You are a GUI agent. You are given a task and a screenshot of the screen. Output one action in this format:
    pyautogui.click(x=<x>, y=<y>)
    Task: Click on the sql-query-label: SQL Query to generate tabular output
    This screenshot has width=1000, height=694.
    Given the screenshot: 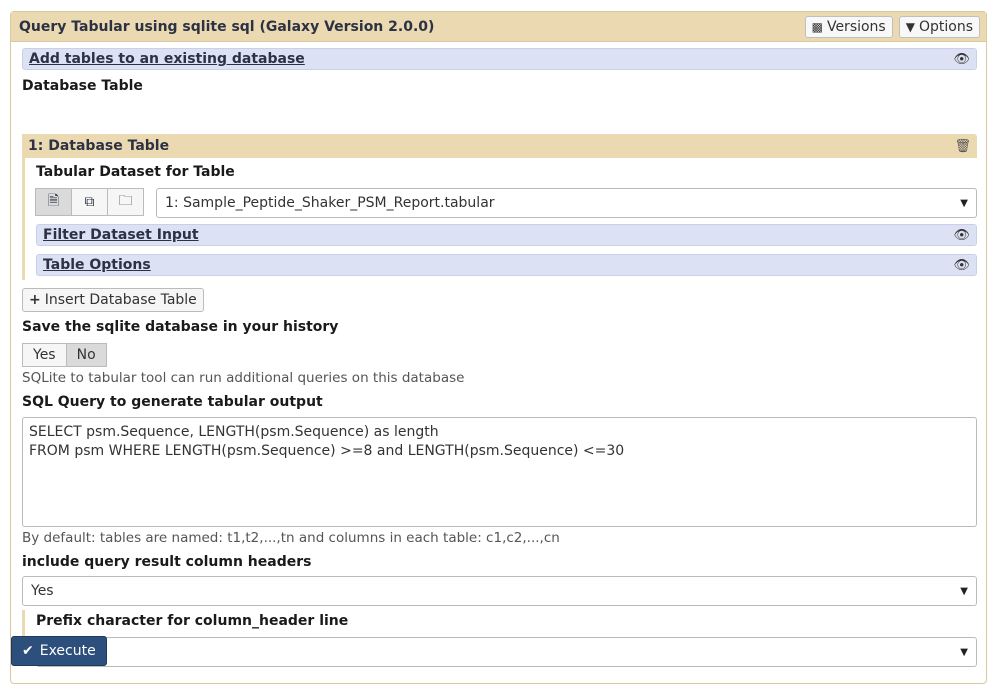 What is the action you would take?
    pyautogui.click(x=172, y=402)
    